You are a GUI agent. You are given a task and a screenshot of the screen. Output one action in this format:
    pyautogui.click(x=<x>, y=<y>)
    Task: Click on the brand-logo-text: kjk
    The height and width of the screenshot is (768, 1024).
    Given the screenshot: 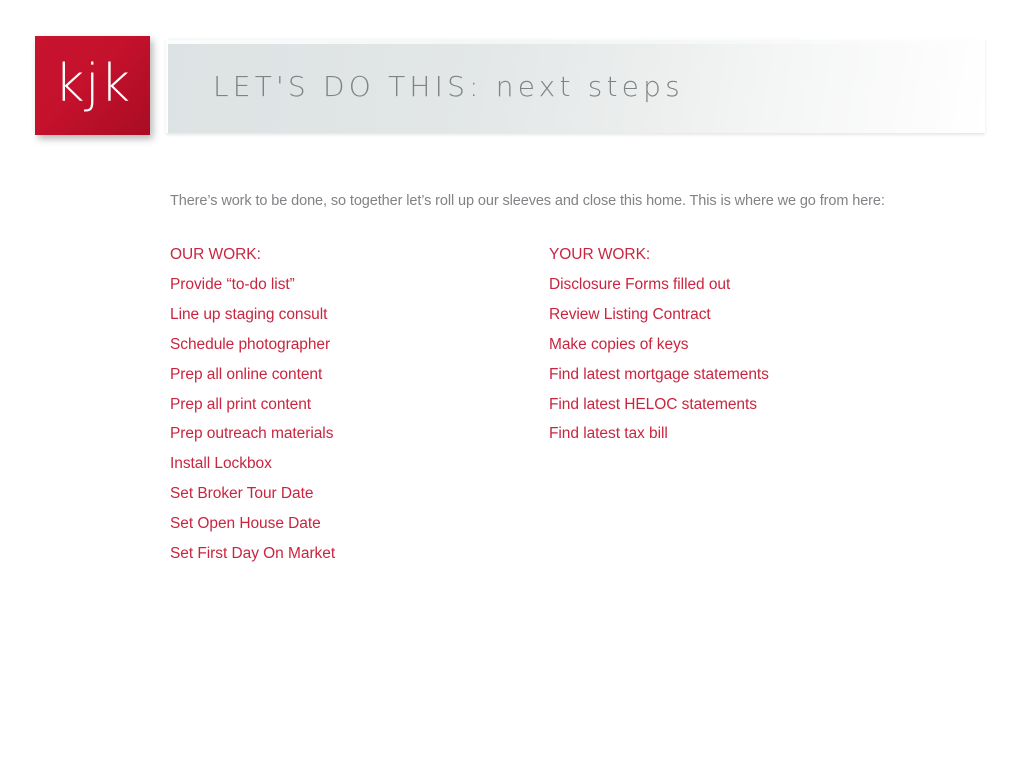 What is the action you would take?
    pyautogui.click(x=92, y=83)
    